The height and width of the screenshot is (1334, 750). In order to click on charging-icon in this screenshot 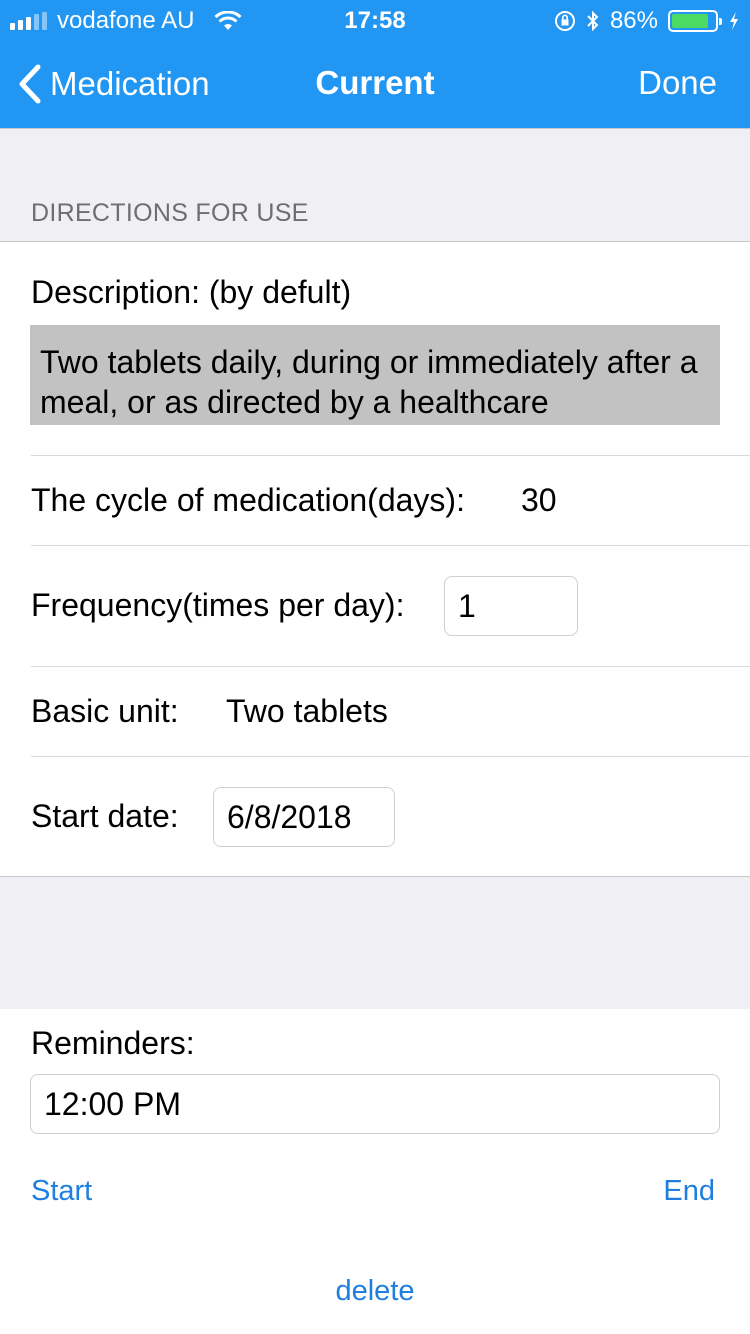, I will do `click(734, 21)`.